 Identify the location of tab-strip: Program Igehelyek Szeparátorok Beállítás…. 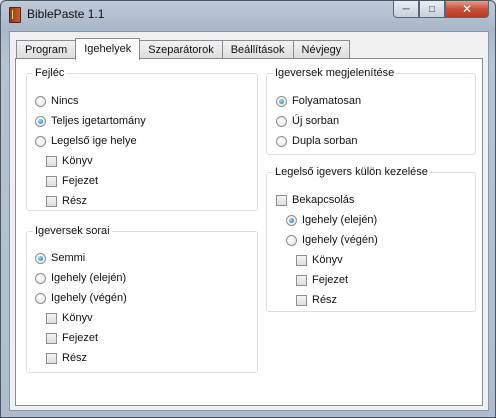
(183, 49).